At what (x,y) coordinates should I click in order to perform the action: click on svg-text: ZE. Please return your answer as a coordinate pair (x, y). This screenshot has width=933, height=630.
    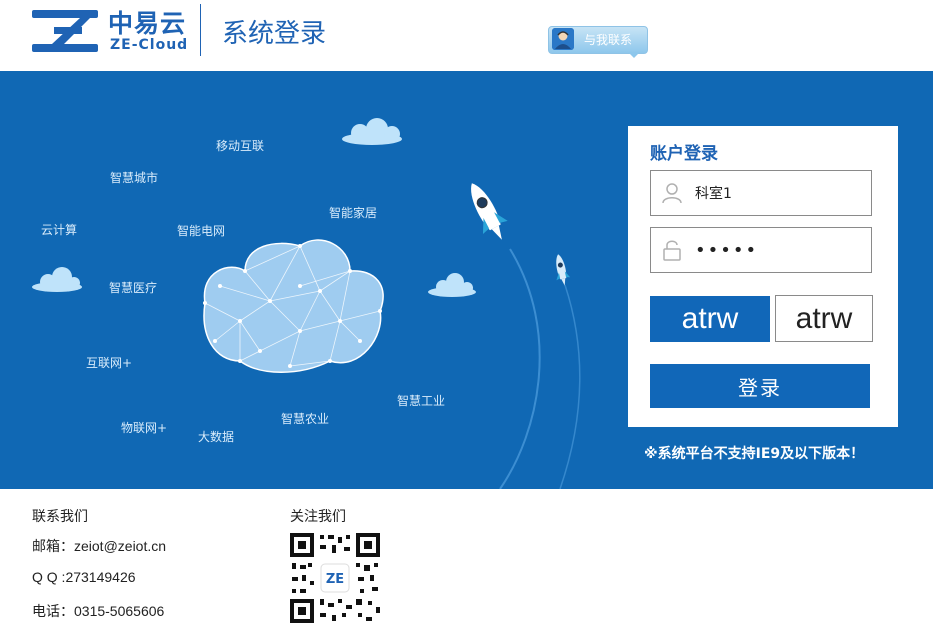
    Looking at the image, I should click on (335, 579).